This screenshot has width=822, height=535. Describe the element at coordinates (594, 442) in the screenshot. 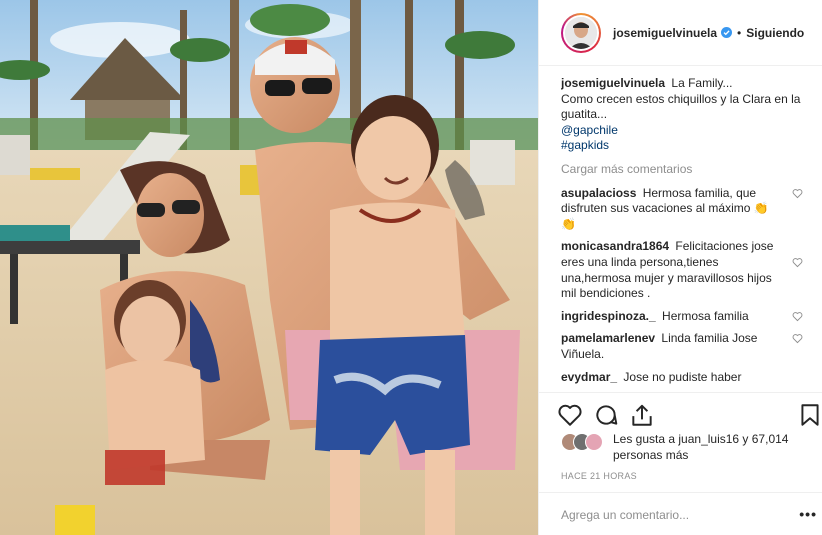

I see `liker-avatar` at that location.